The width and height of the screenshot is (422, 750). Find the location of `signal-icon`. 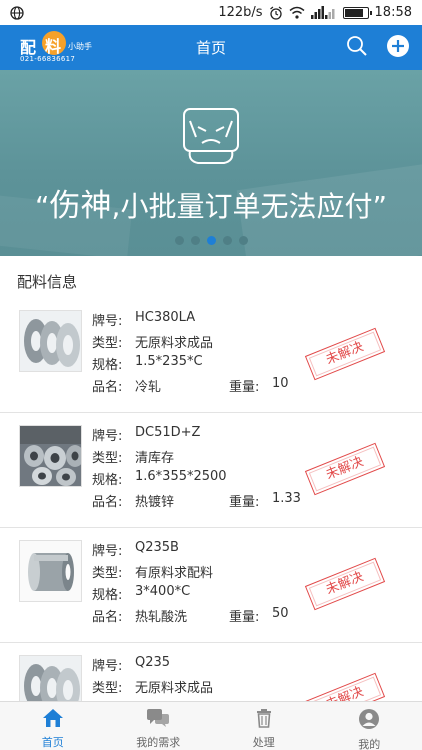

signal-icon is located at coordinates (322, 12).